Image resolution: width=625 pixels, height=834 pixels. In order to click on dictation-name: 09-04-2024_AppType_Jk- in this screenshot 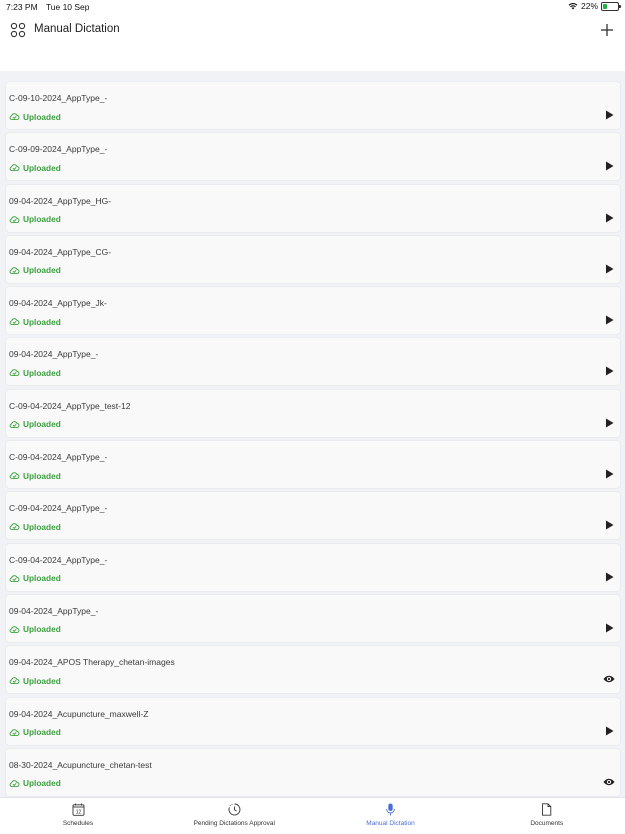, I will do `click(58, 303)`.